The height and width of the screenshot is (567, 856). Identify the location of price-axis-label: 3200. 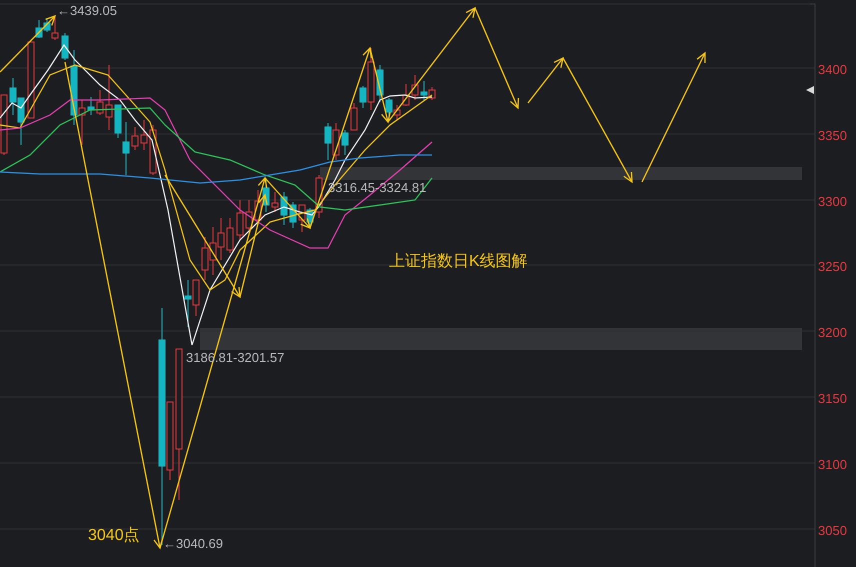
(832, 333).